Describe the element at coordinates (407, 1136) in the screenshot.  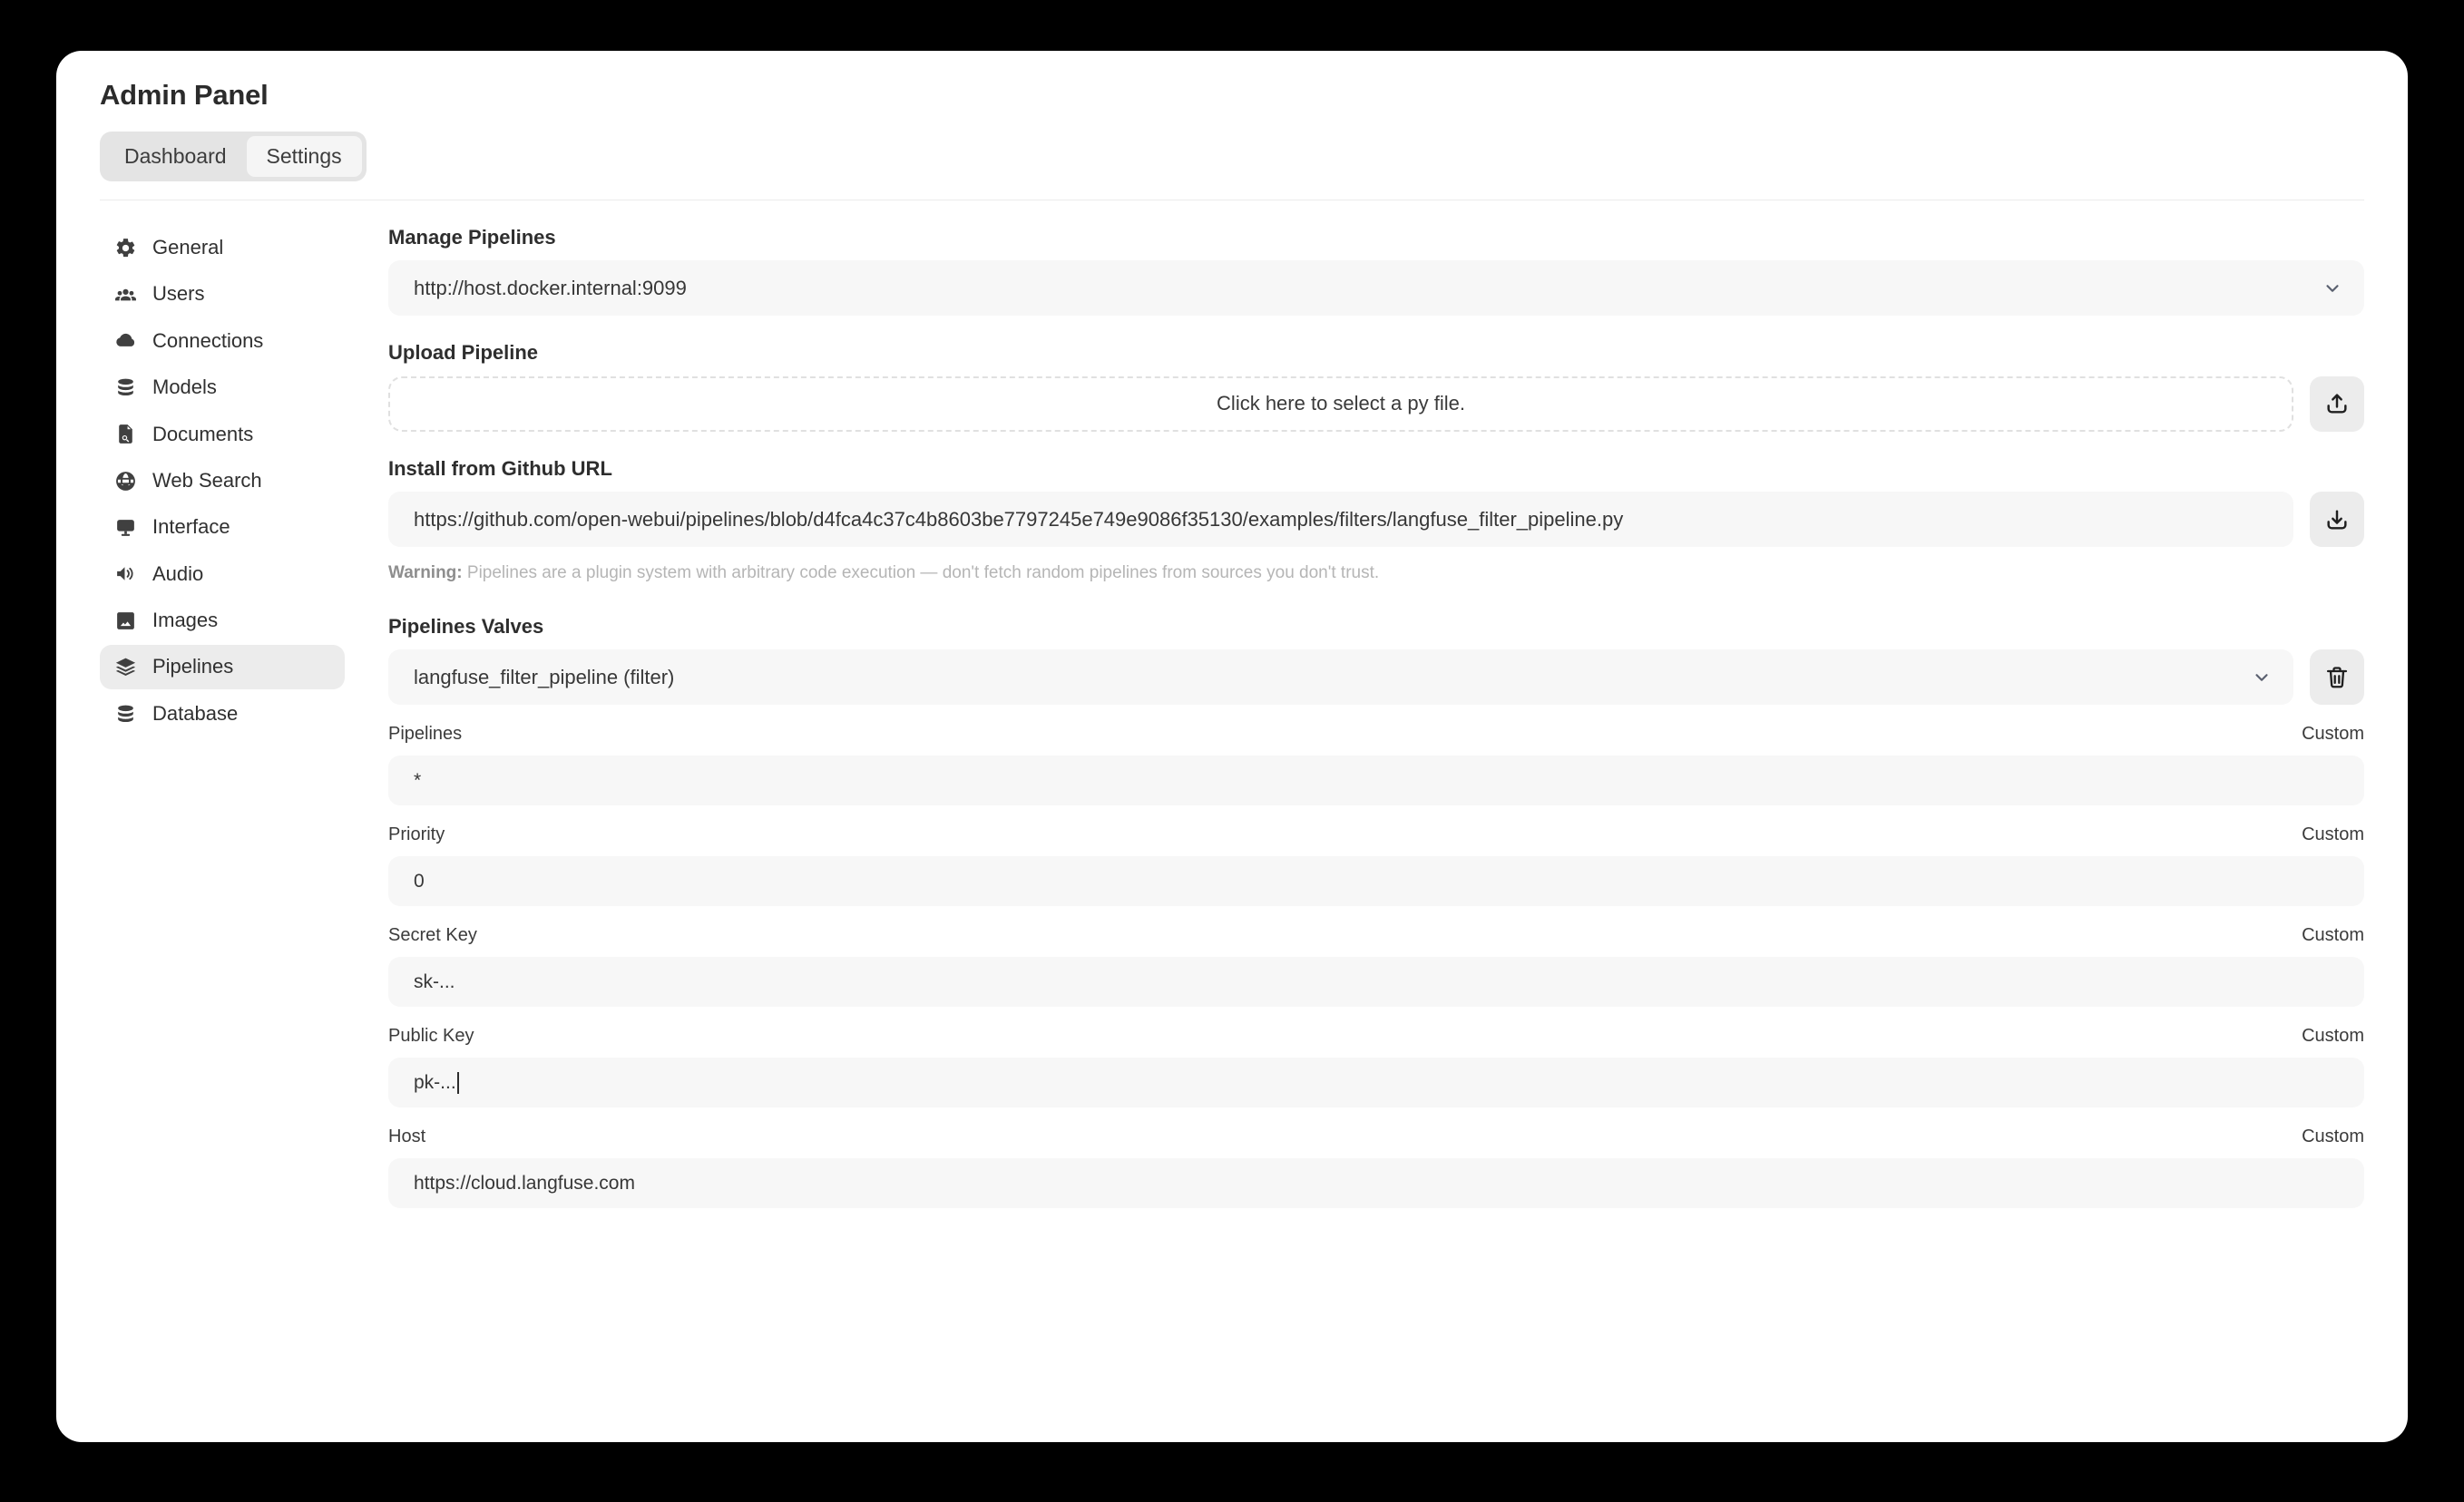
I see `valve-label: Host` at that location.